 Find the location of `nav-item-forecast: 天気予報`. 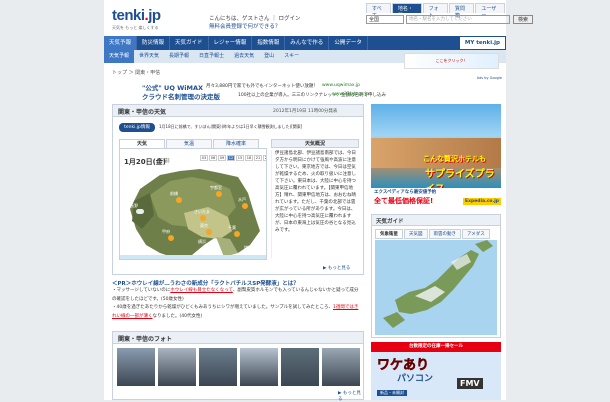

nav-item-forecast: 天気予報 is located at coordinates (121, 43).